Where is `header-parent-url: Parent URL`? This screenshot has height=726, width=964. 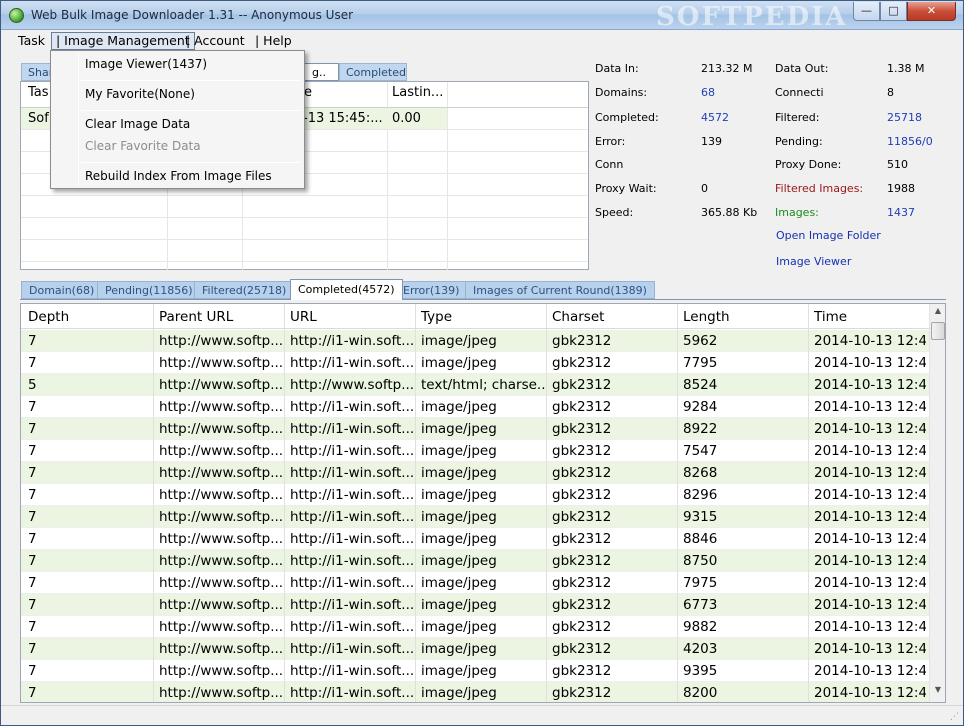
header-parent-url: Parent URL is located at coordinates (196, 317).